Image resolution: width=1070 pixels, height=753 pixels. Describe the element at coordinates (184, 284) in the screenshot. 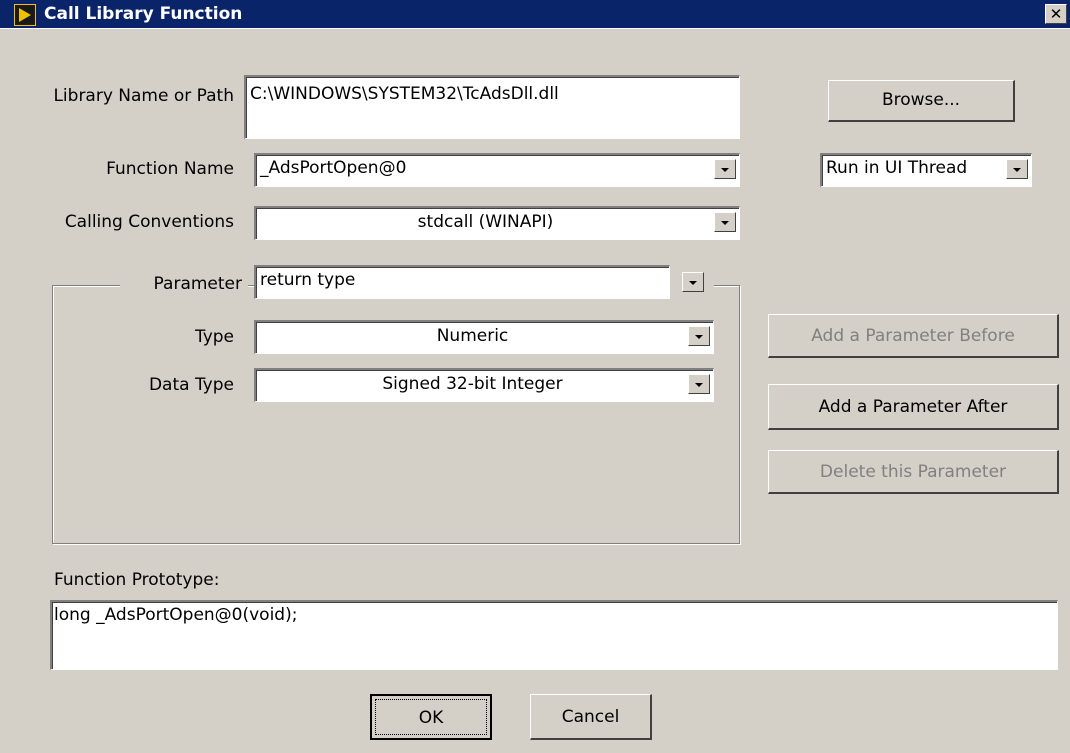

I see `parameter-label: Parameter` at that location.